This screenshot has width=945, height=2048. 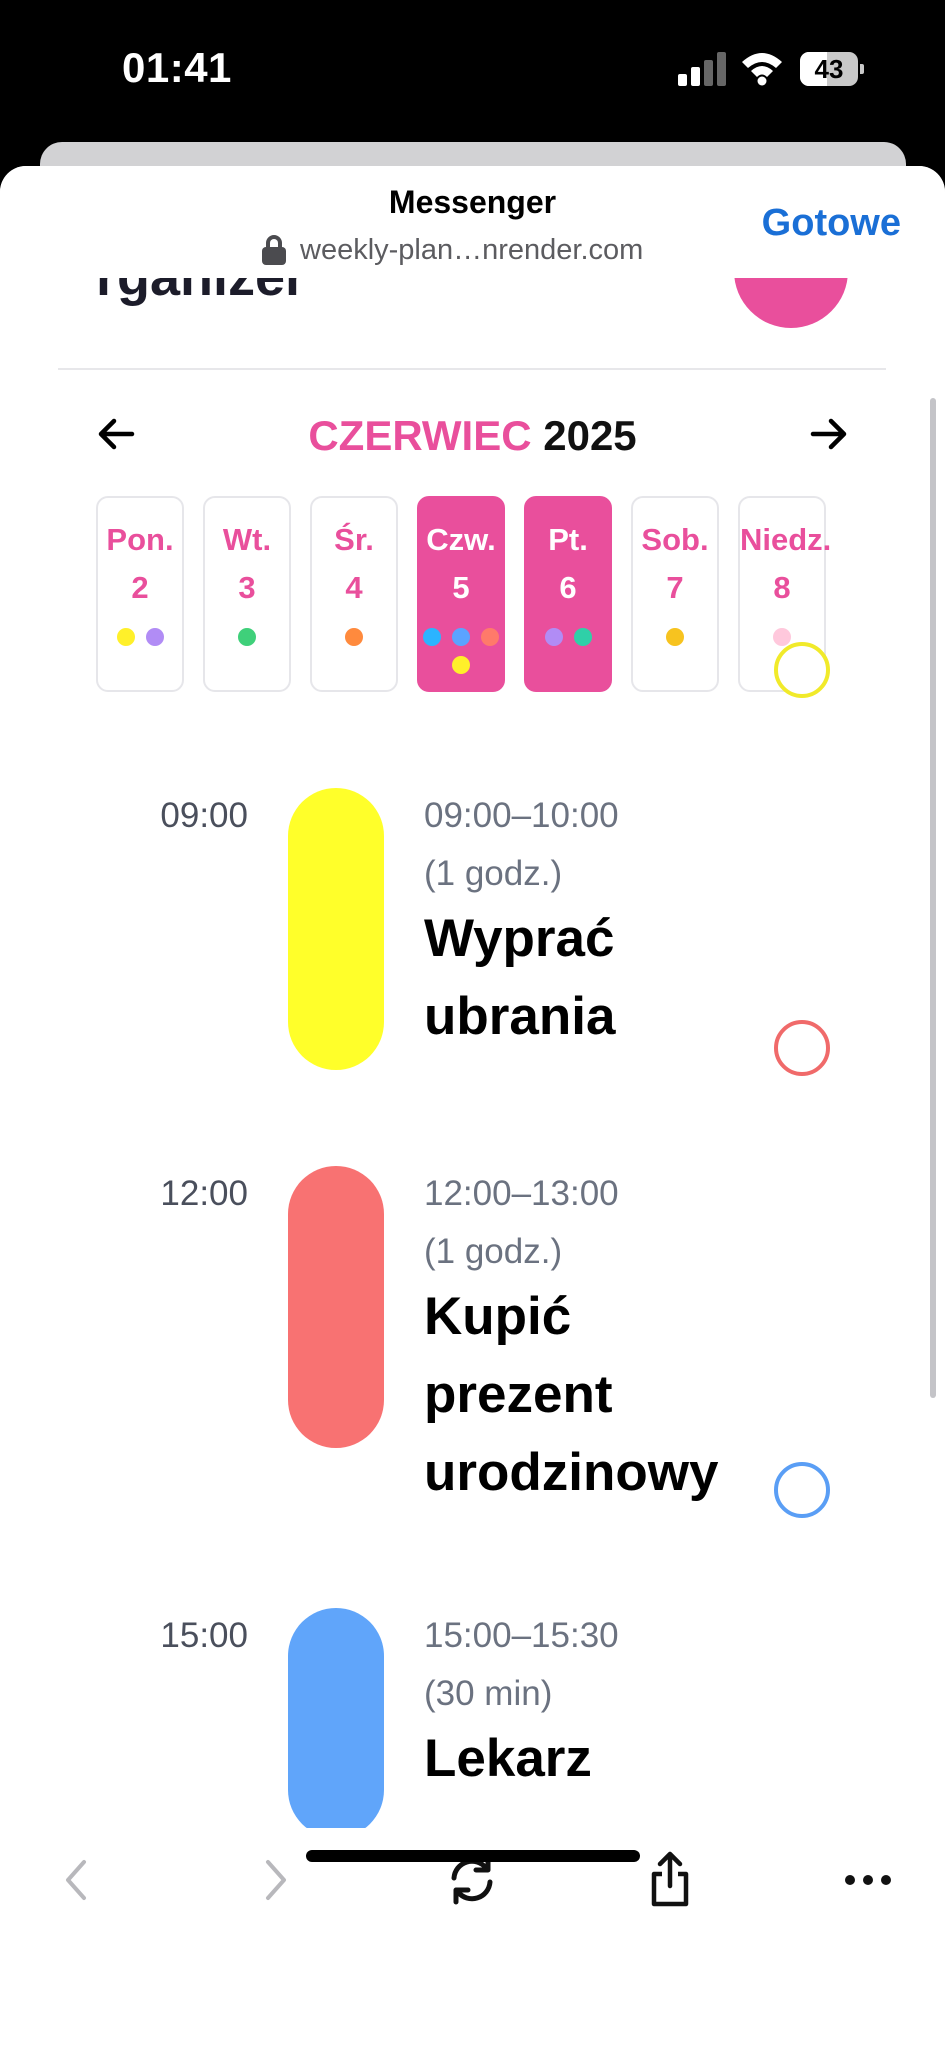 What do you see at coordinates (461, 539) in the screenshot?
I see `day-name: Czw.` at bounding box center [461, 539].